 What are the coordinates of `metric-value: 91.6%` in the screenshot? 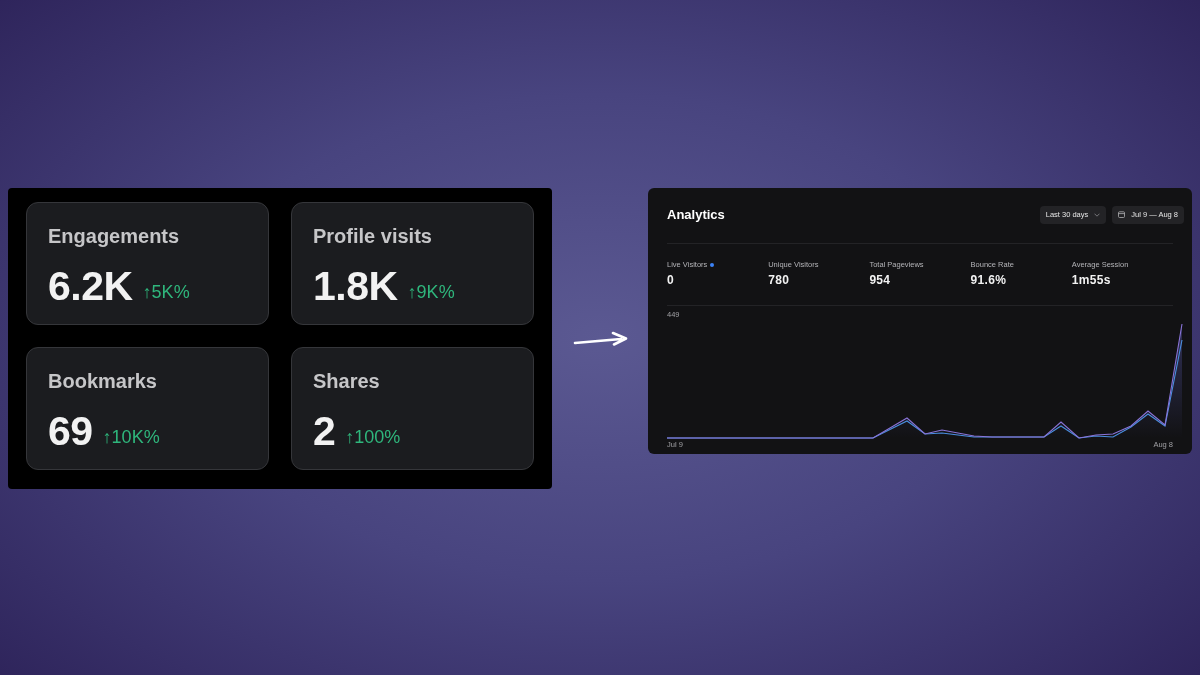 It's located at (989, 280).